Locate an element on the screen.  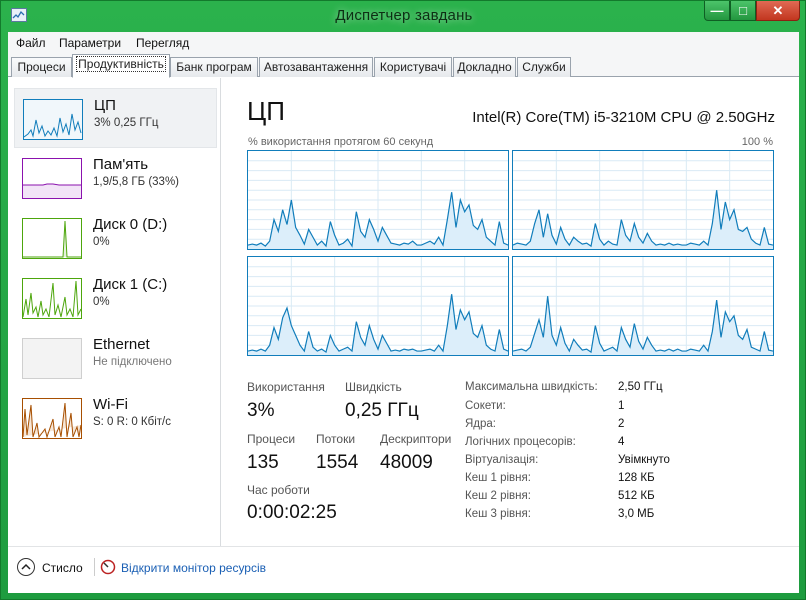
threads-label: Потоки is located at coordinates (336, 439).